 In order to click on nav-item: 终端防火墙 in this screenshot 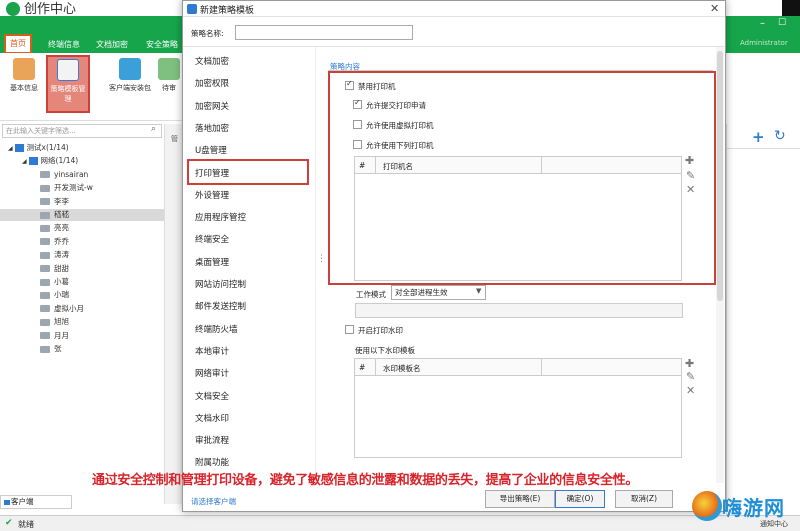, I will do `click(216, 330)`.